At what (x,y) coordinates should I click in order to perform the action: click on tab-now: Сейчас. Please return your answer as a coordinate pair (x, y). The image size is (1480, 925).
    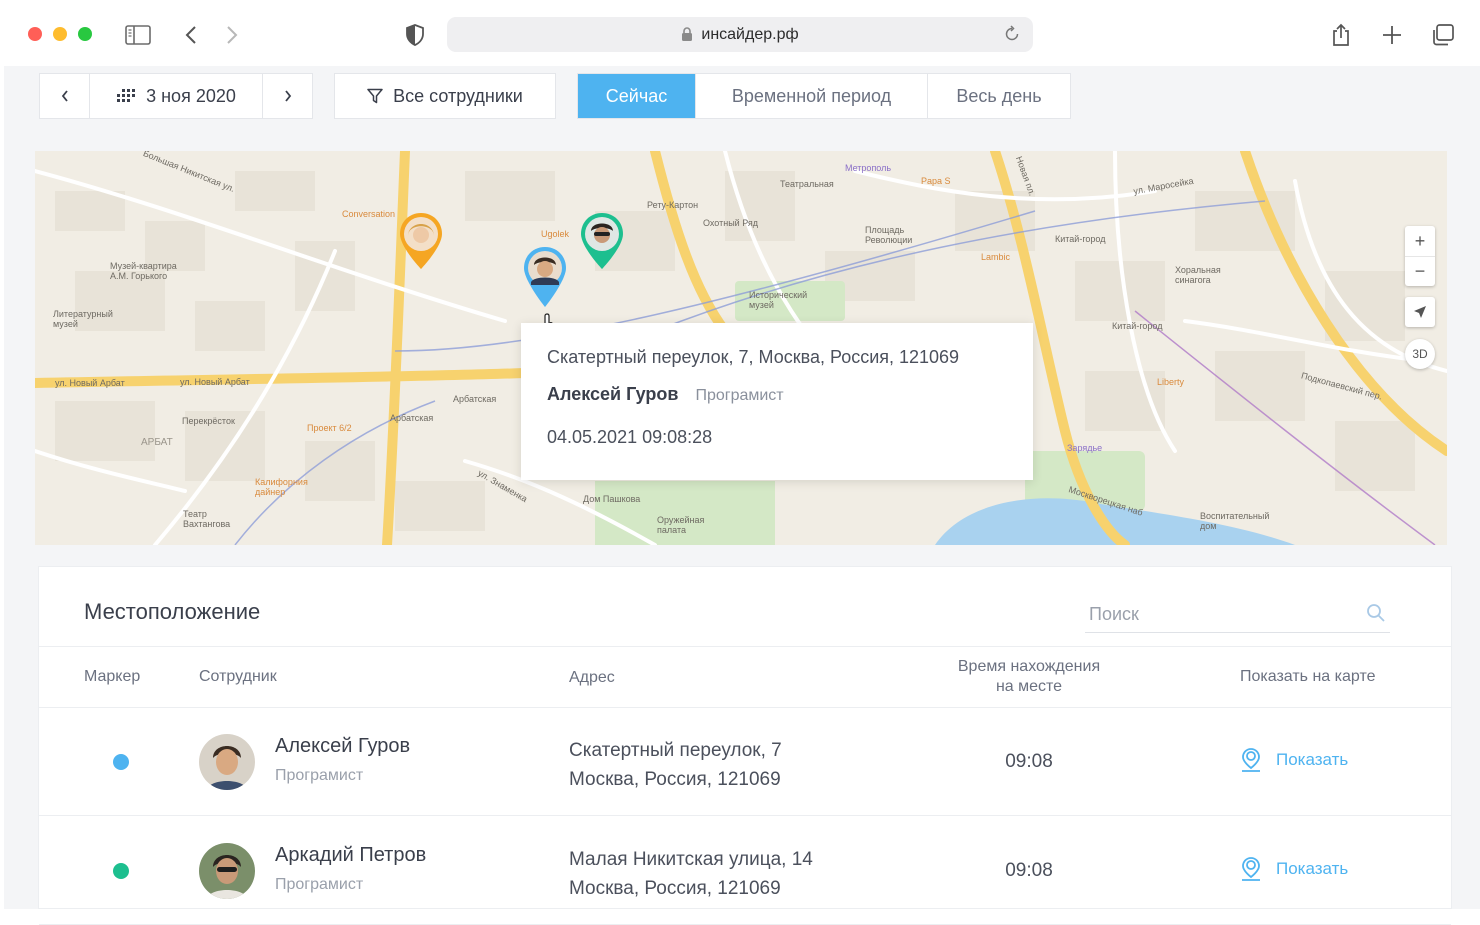
    Looking at the image, I should click on (637, 96).